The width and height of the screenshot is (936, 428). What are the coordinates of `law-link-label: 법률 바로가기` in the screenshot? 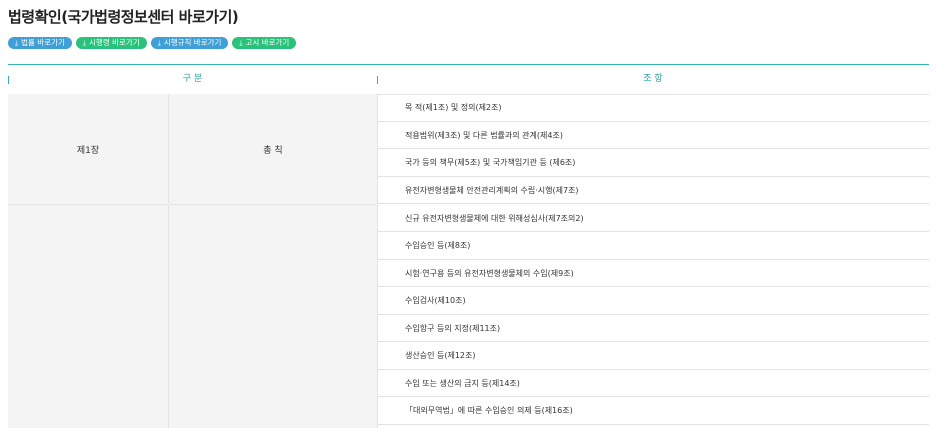 It's located at (43, 42).